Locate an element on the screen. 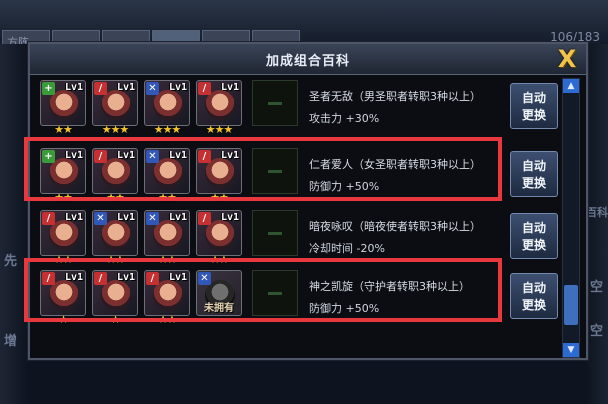 The width and height of the screenshot is (608, 404). side-label: 增 is located at coordinates (11, 341).